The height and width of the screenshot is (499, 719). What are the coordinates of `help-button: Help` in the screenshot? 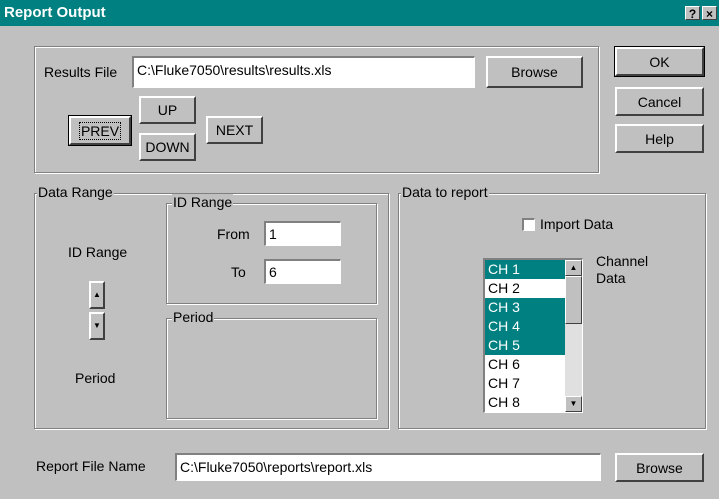 It's located at (659, 138).